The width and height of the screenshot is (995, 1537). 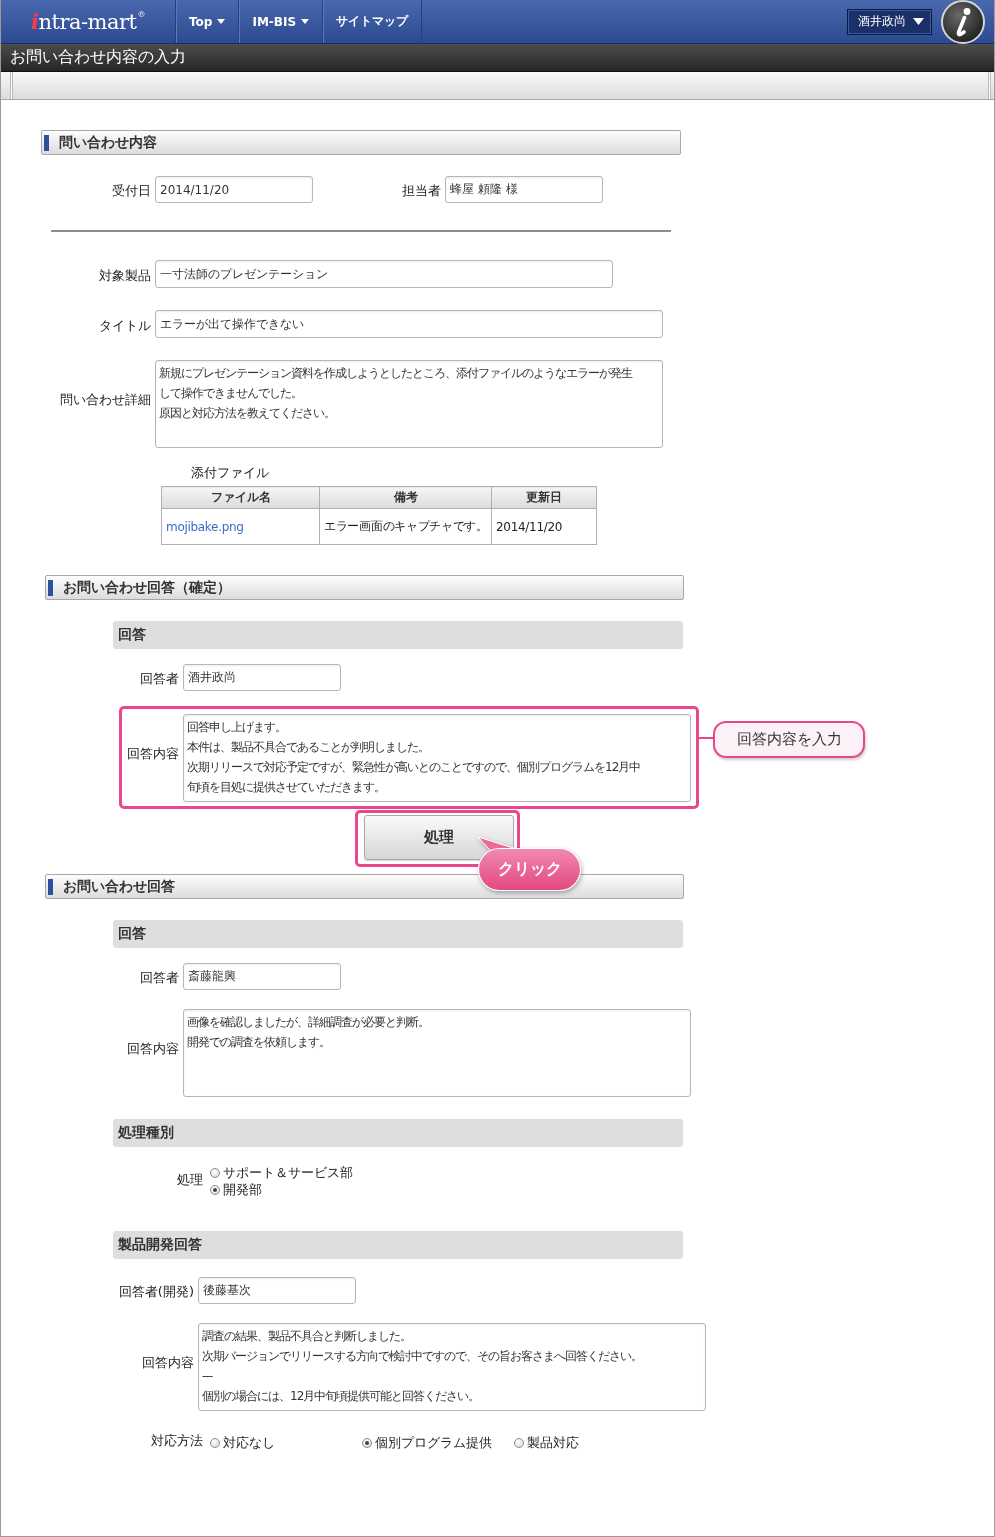 What do you see at coordinates (452, 1367) in the screenshot?
I see `textarea-field: 調査の結果、製品不具合と判断しました。 次期バージョンでリリースする方向で検討中ですので、その旨お客さまへ回答ください。 --- 個別の場合には、12月中旬頃提供可能と回答ください。` at bounding box center [452, 1367].